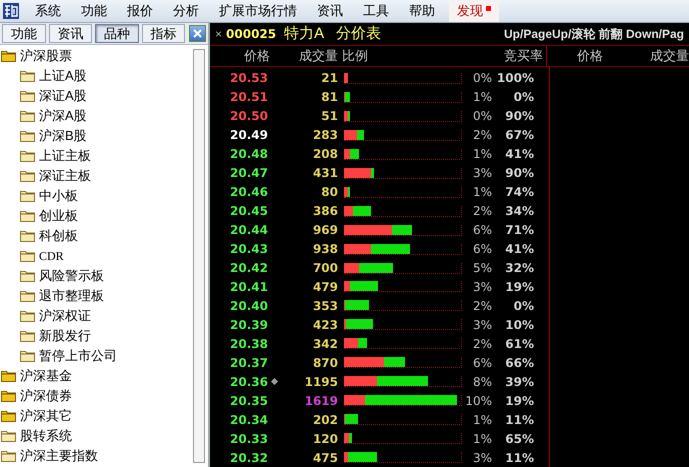 The width and height of the screenshot is (689, 467). Describe the element at coordinates (59, 456) in the screenshot. I see `tree-item: 沪深主要指数` at that location.